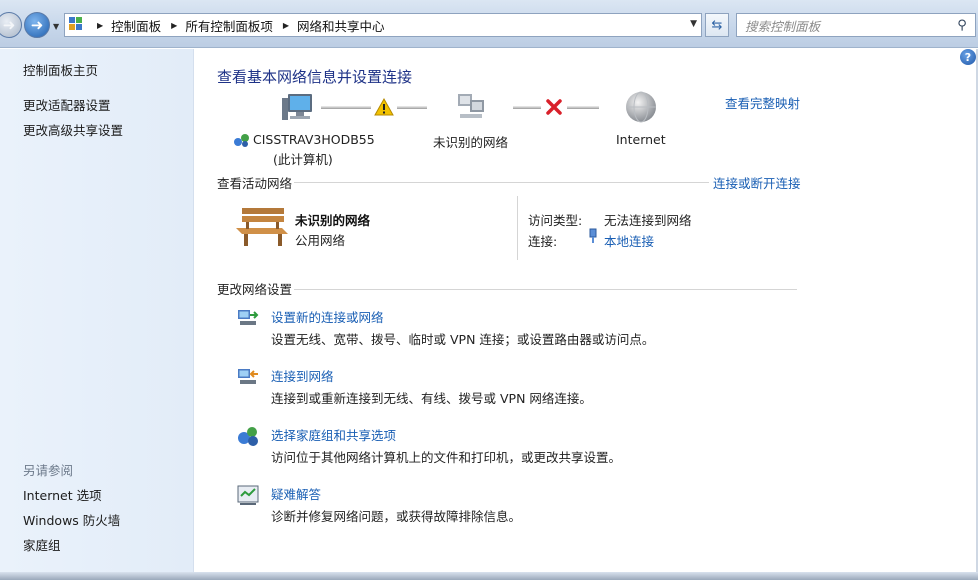 The height and width of the screenshot is (580, 978). What do you see at coordinates (446, 457) in the screenshot?
I see `task-description: 访问位于其他网络计算机上的文件和打印机，或更改共享设置。` at bounding box center [446, 457].